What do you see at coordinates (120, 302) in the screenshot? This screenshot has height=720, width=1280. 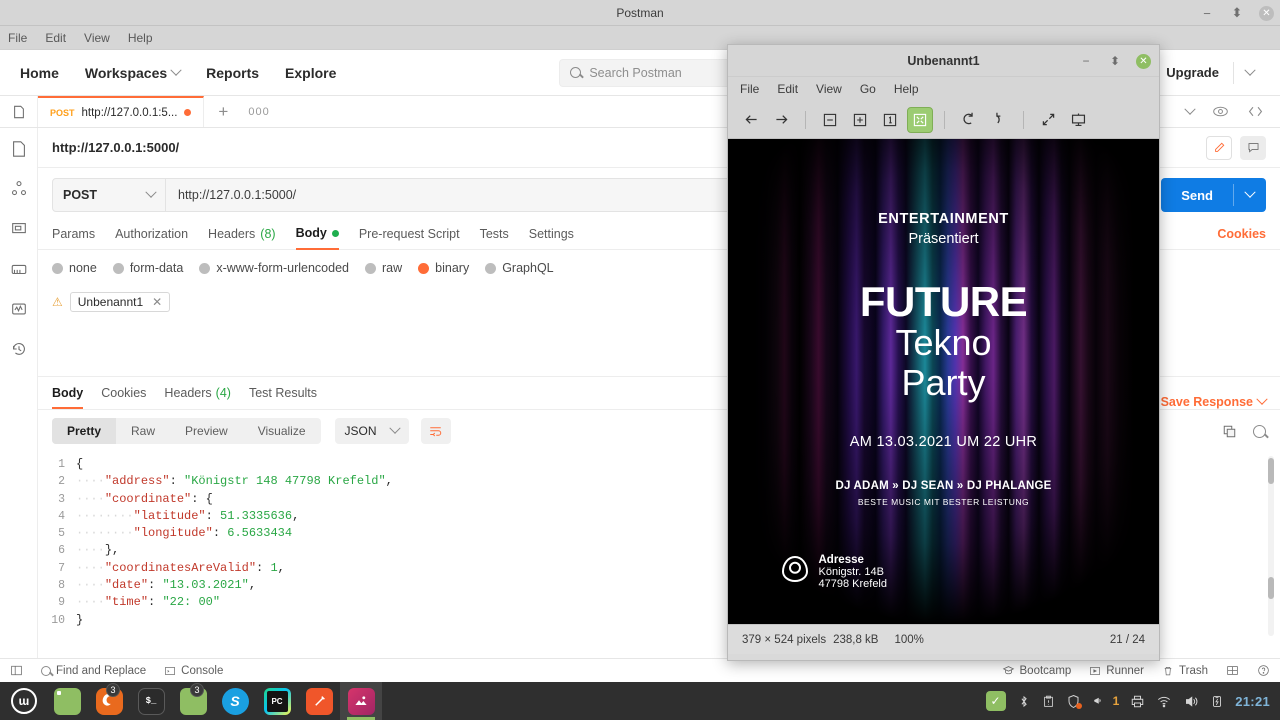 I see `file-chip-box: Unbenannt1 ✕` at bounding box center [120, 302].